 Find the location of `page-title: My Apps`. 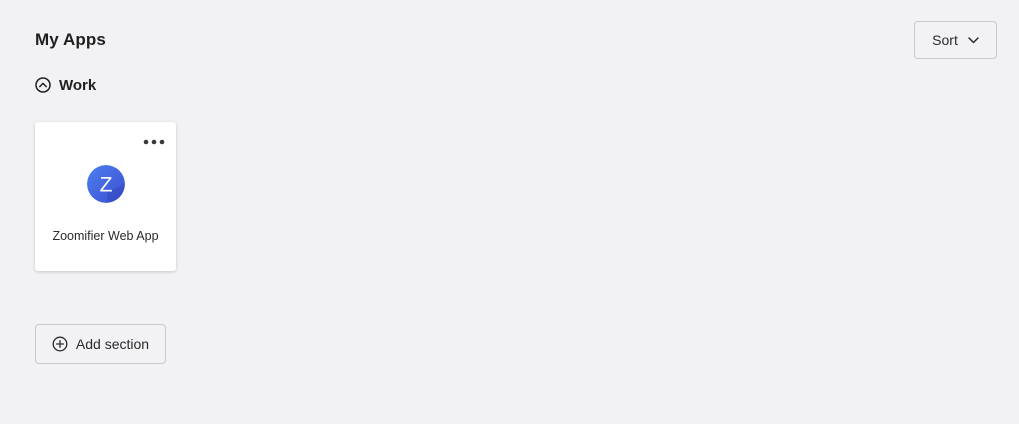

page-title: My Apps is located at coordinates (70, 39).